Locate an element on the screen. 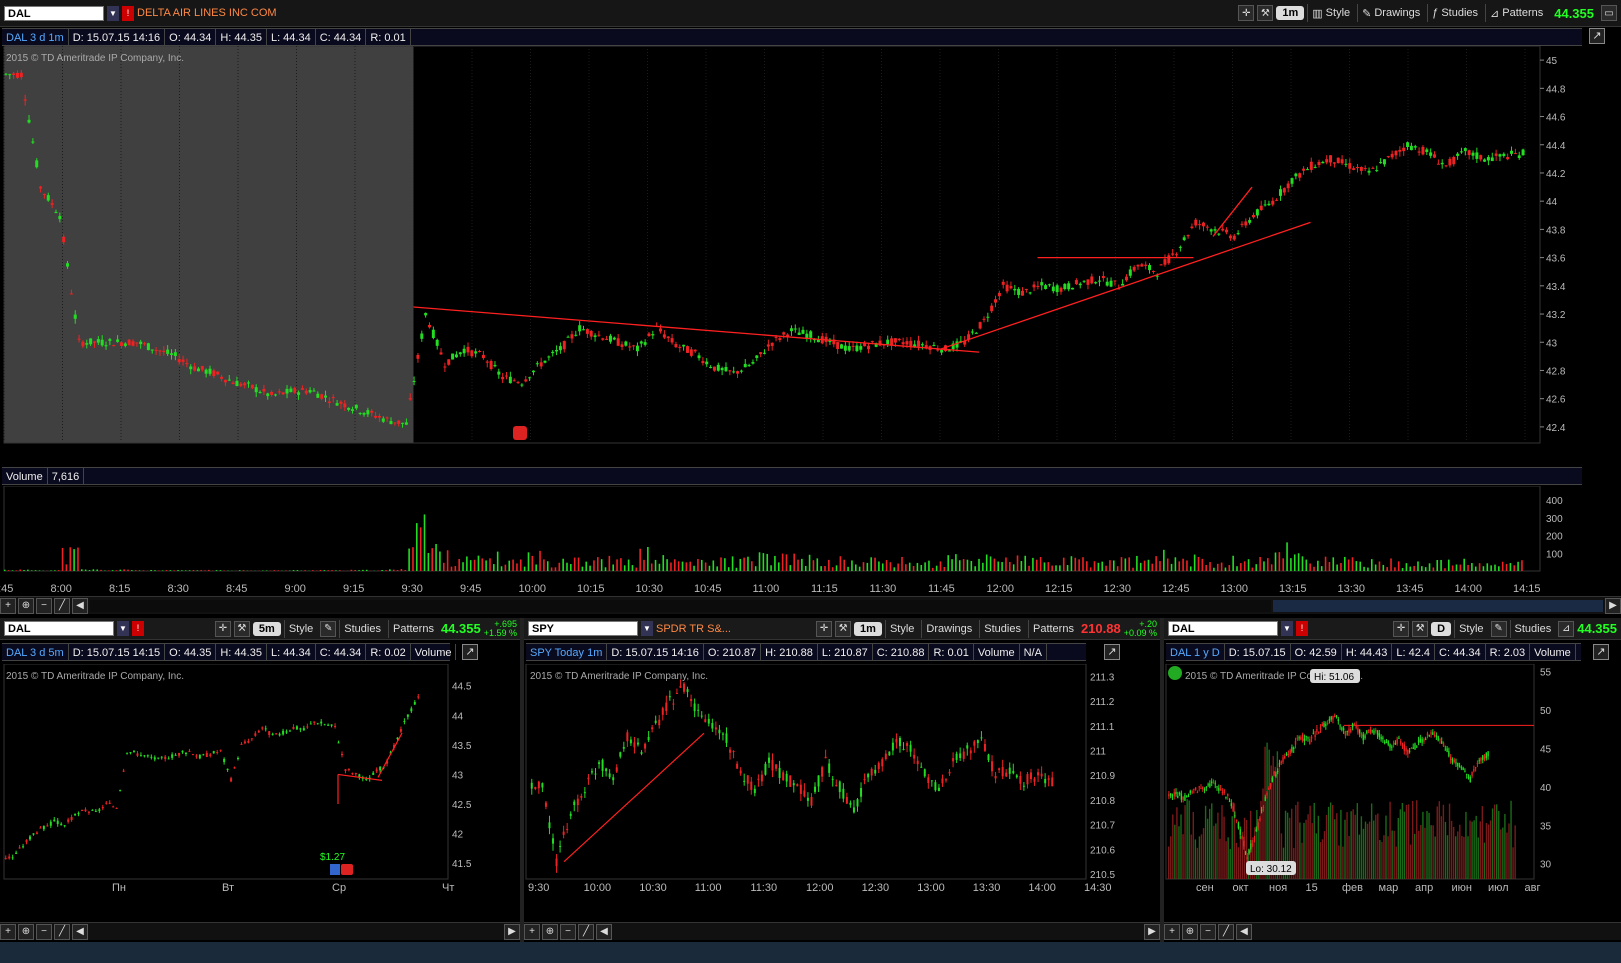  studies-button: ƒ Studies is located at coordinates (1454, 13).